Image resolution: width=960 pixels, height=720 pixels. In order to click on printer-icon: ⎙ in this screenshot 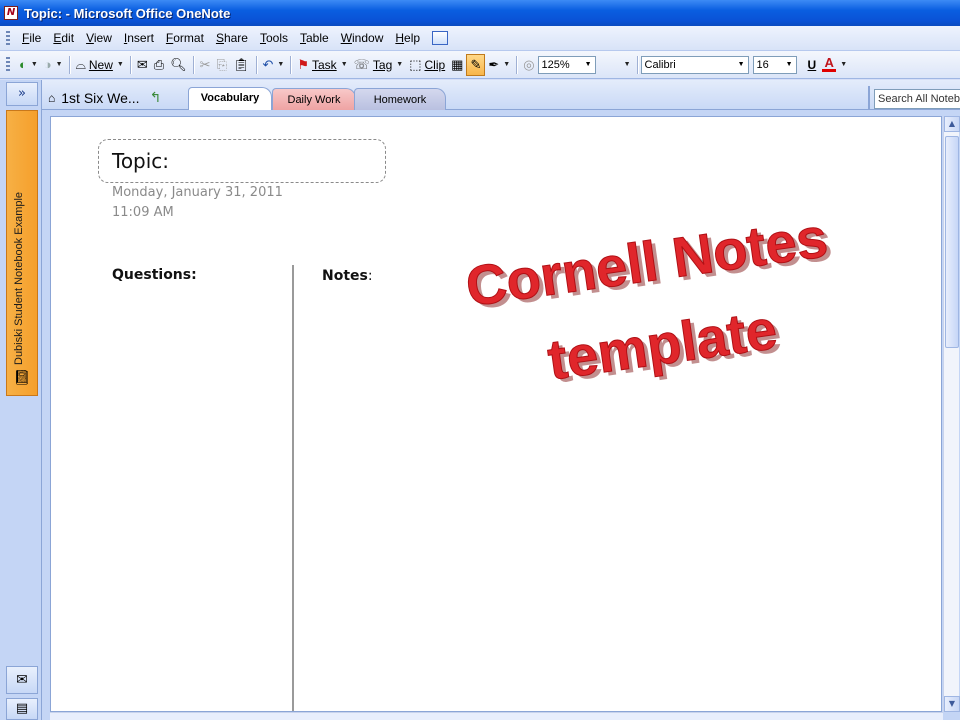, I will do `click(159, 64)`.